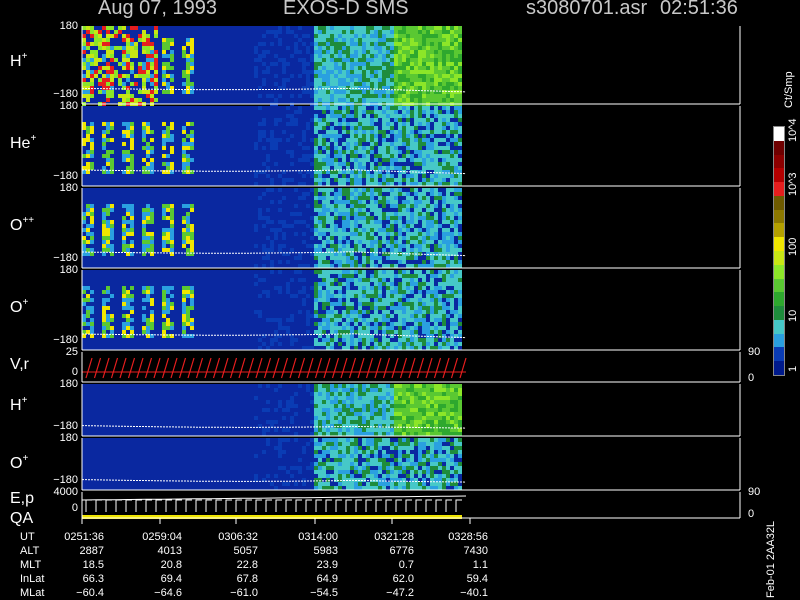 The width and height of the screenshot is (800, 600). Describe the element at coordinates (318, 537) in the screenshot. I see `ephem-value: 0314:00` at that location.